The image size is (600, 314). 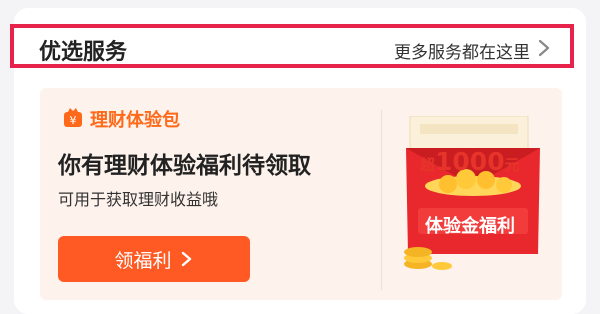 I want to click on coin-bag-glyph: ¥, so click(x=73, y=120).